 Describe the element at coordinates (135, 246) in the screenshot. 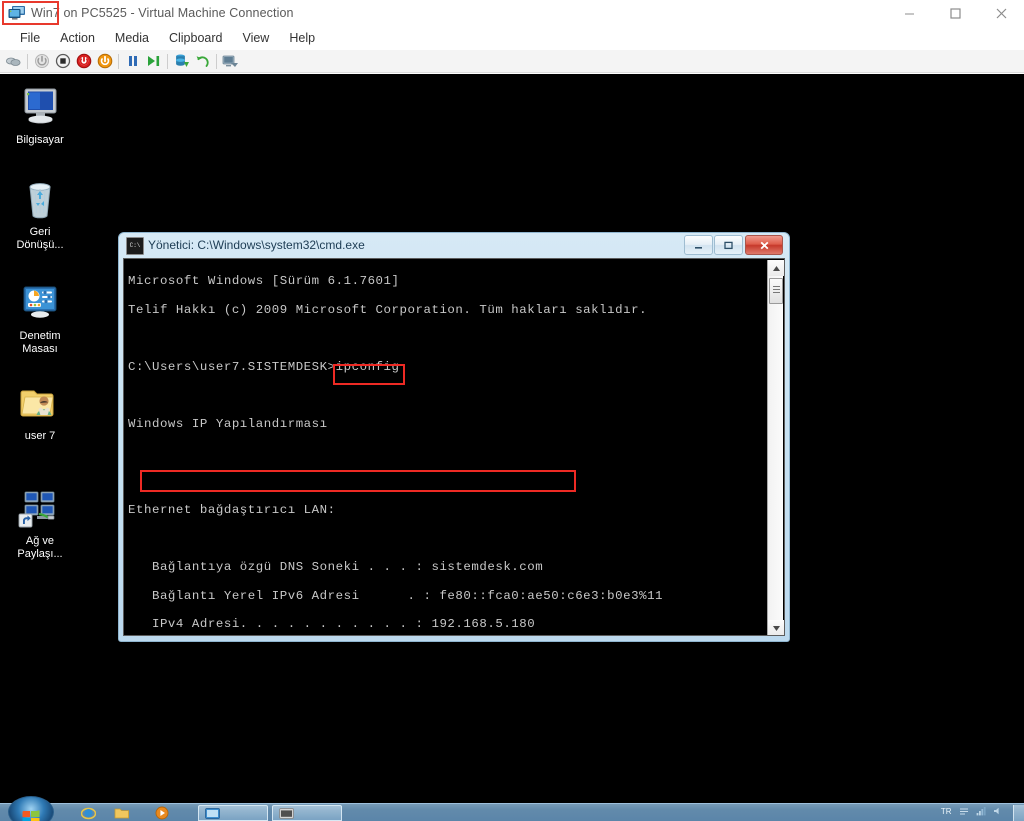

I see `cmd-icon: C:\` at that location.